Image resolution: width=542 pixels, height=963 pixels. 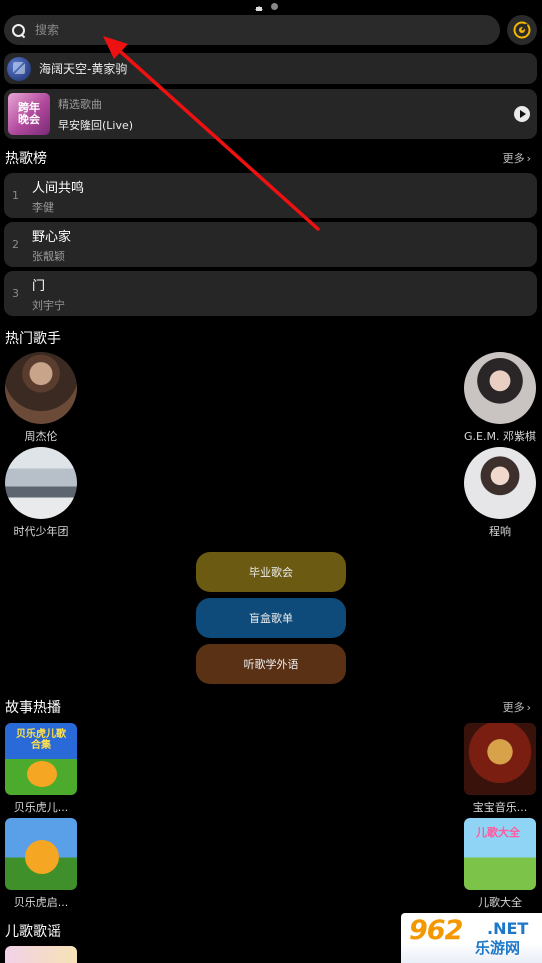 What do you see at coordinates (500, 436) in the screenshot?
I see `singer-name: G.E.M. 邓紫棋` at bounding box center [500, 436].